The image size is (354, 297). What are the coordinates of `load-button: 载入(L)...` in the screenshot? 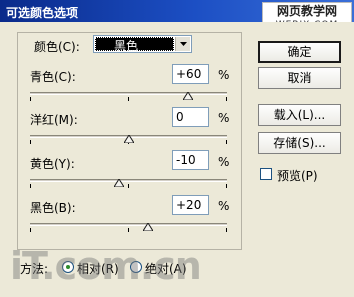 It's located at (299, 115).